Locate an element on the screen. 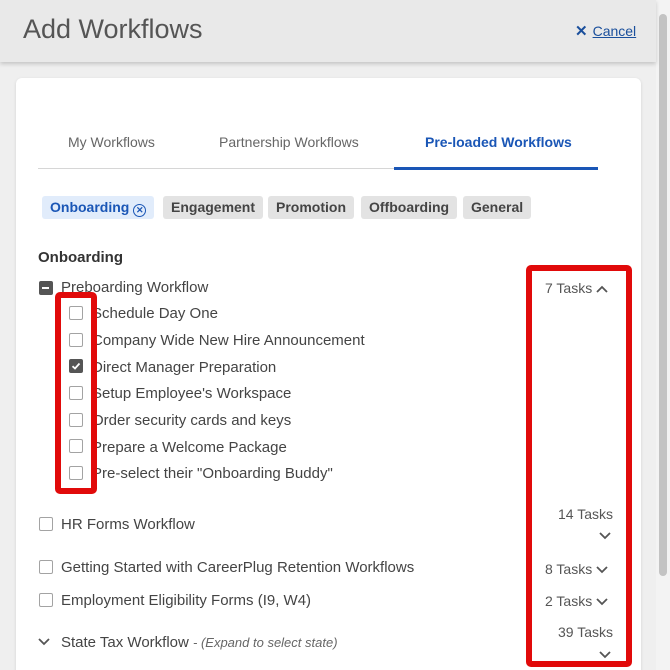 The width and height of the screenshot is (670, 670). modal-header: Add Workflows ✕ Cancel is located at coordinates (328, 31).